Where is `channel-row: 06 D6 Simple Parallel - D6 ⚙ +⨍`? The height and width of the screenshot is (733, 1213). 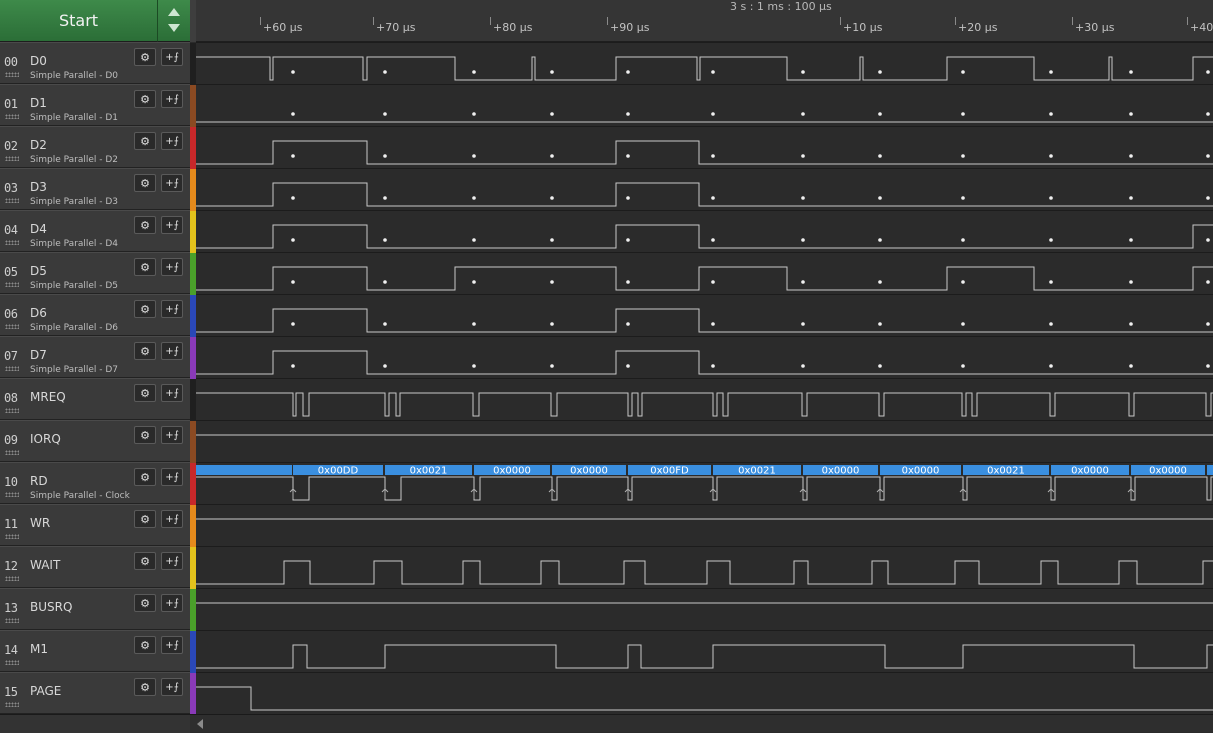 channel-row: 06 D6 Simple Parallel - D6 ⚙ +⨍ is located at coordinates (98, 315).